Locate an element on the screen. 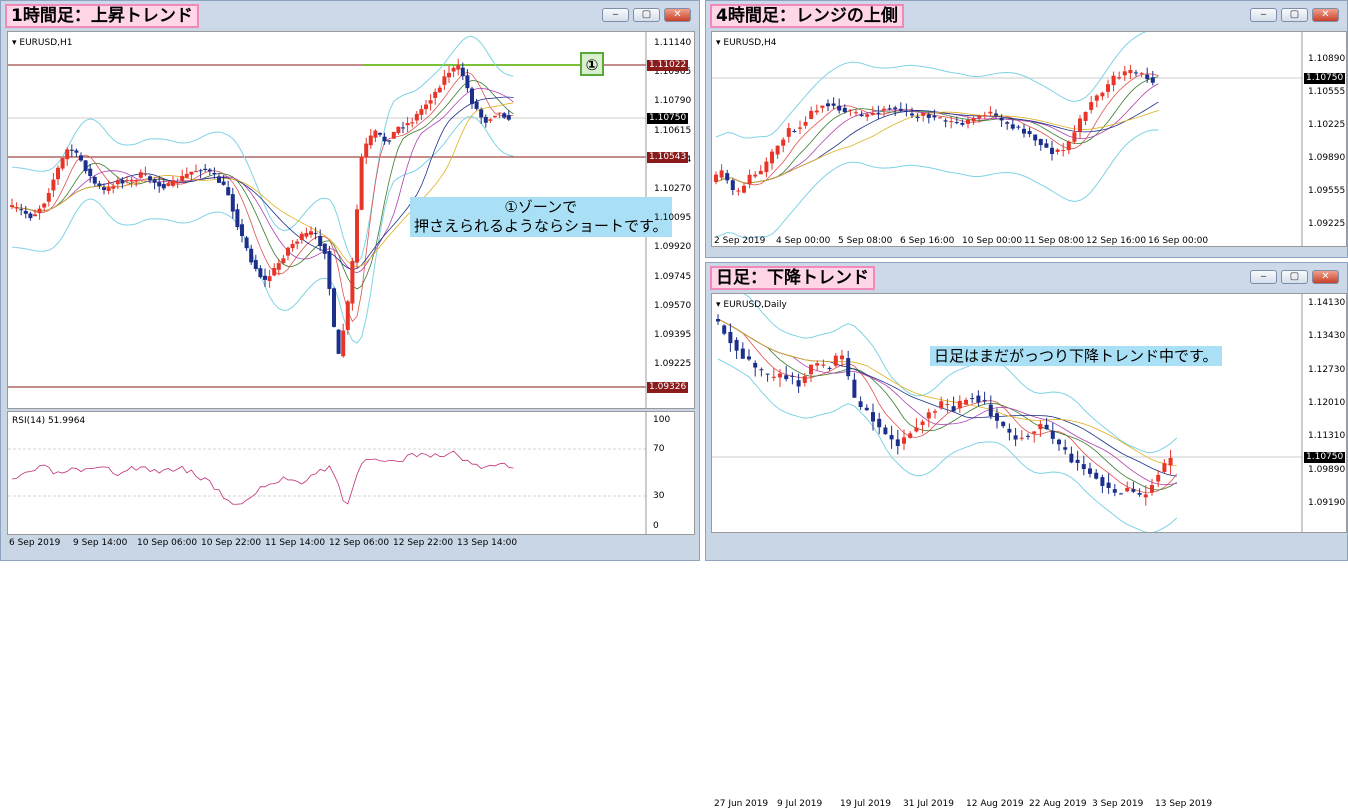 The height and width of the screenshot is (809, 1348). symbol-label: ▾ EURUSD,H1 is located at coordinates (42, 43).